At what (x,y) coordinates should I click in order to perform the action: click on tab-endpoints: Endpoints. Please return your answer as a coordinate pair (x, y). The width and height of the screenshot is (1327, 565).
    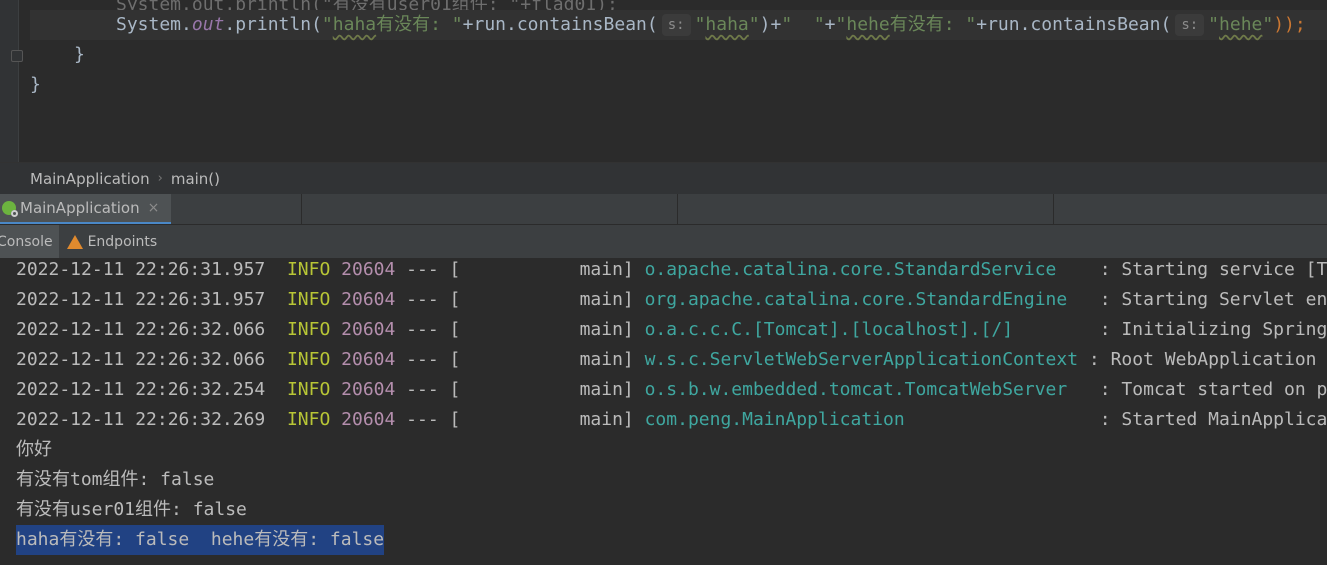
    Looking at the image, I should click on (112, 242).